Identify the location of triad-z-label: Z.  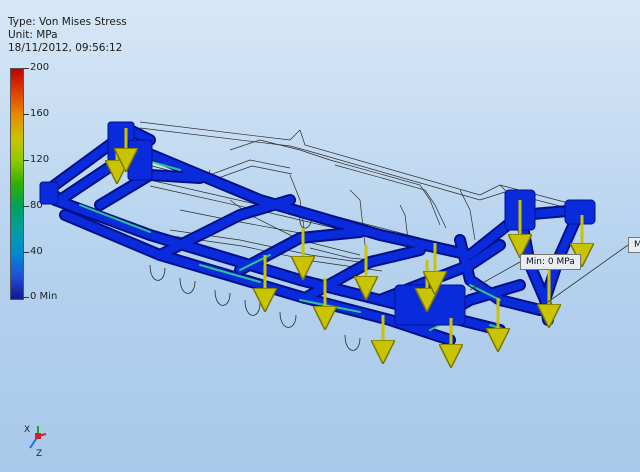
(39, 454).